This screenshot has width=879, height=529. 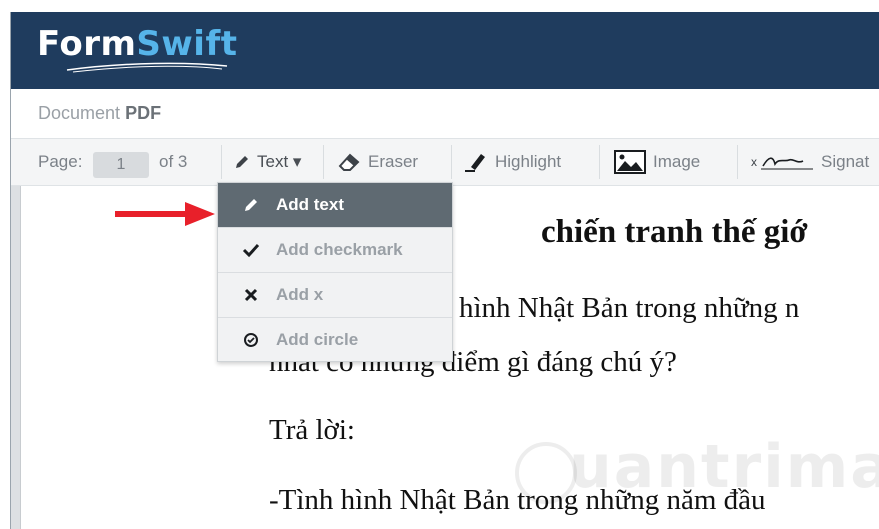 What do you see at coordinates (629, 308) in the screenshot?
I see `document-text-line: hình Nhật Bản trong những n` at bounding box center [629, 308].